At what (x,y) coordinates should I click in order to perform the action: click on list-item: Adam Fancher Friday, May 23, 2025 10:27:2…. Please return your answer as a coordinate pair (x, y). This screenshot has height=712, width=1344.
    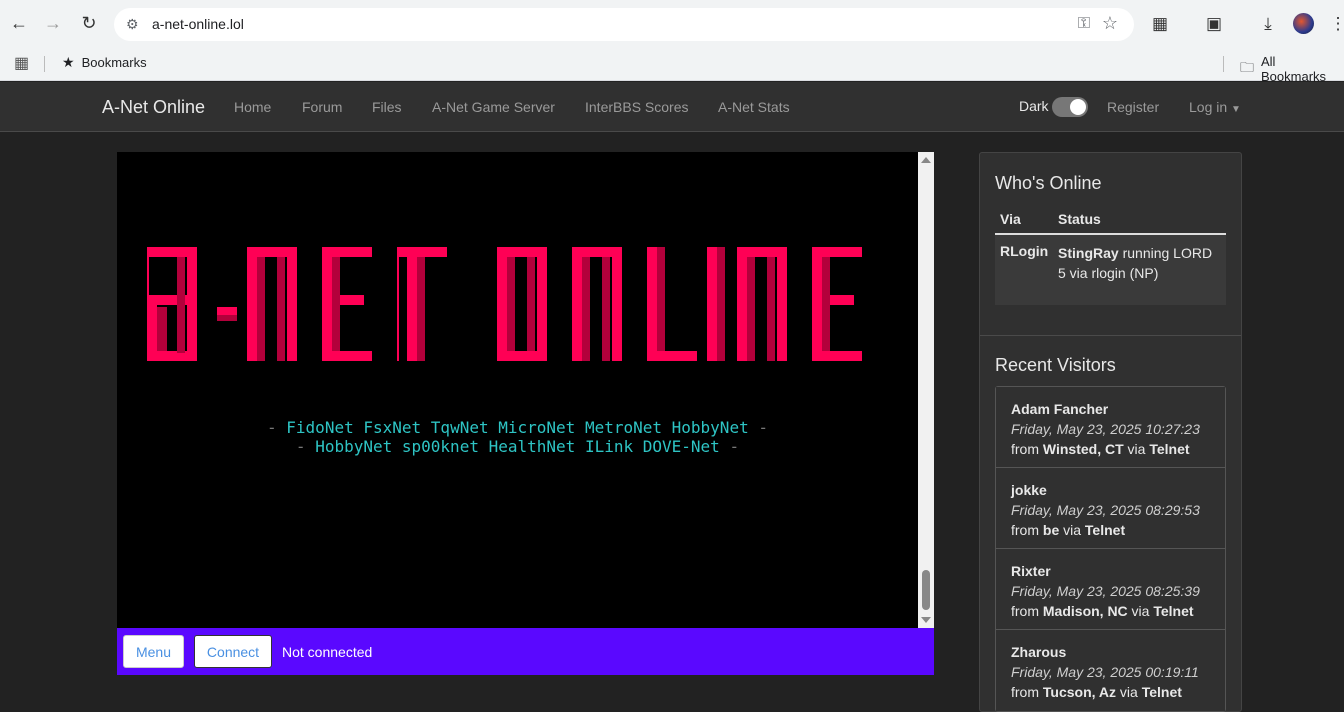
    Looking at the image, I should click on (1110, 427).